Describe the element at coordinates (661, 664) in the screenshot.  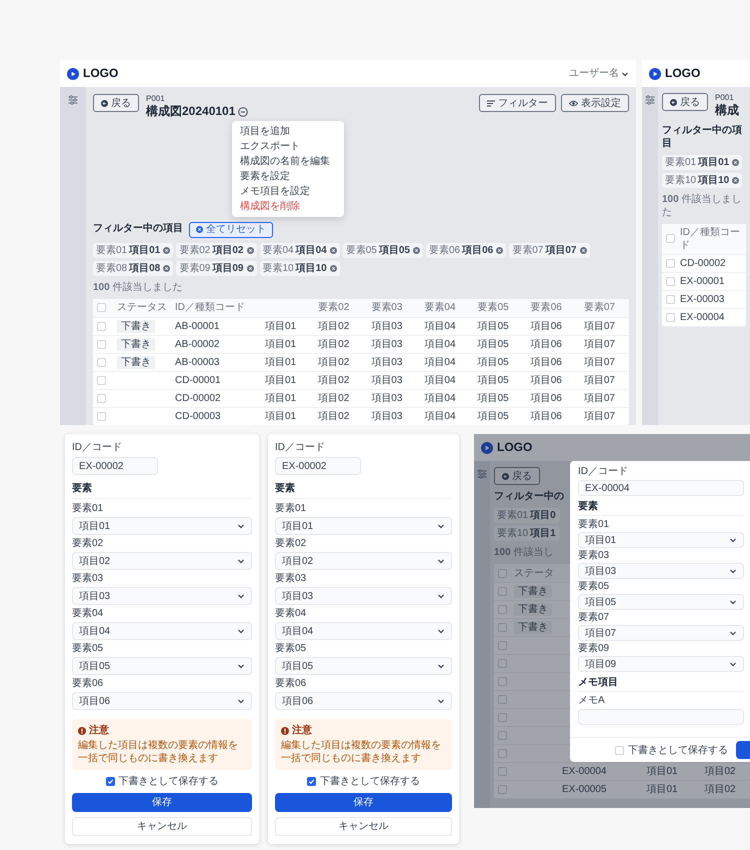
I see `select-field: 項目09` at that location.